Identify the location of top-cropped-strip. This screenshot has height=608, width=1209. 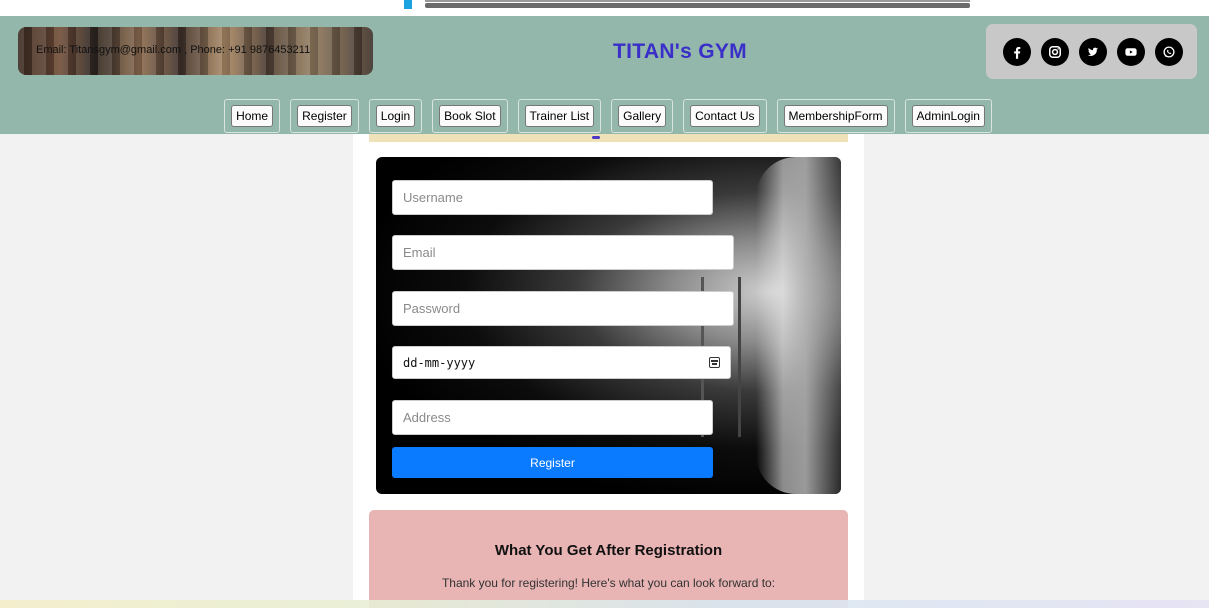
(604, 8).